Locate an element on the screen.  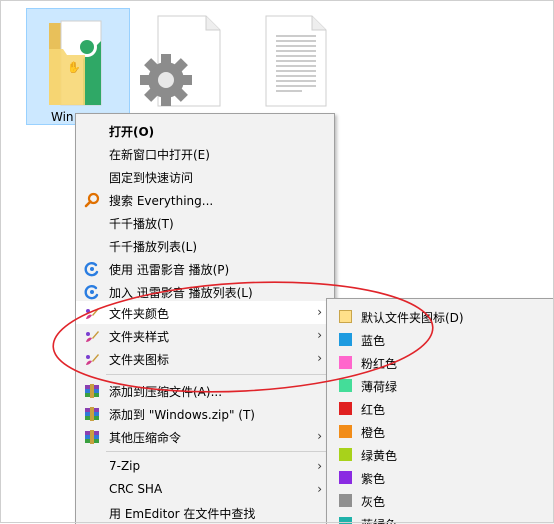
menu-item-xunlei-playlist: 加入 迅雷影音 播放列表(L) is located at coordinates (205, 291).